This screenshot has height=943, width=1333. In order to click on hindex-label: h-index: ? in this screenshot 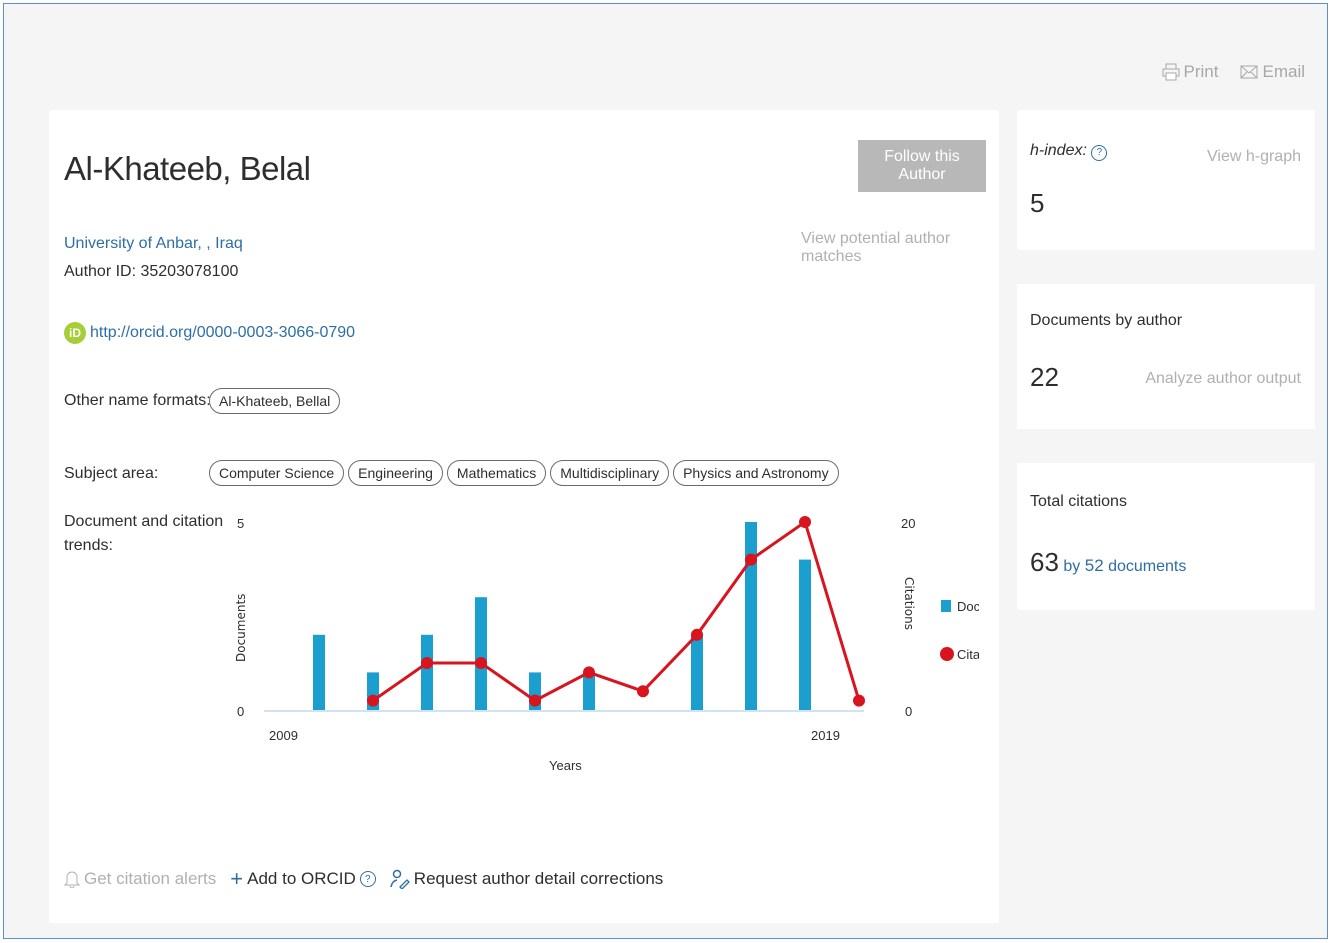, I will do `click(1069, 151)`.